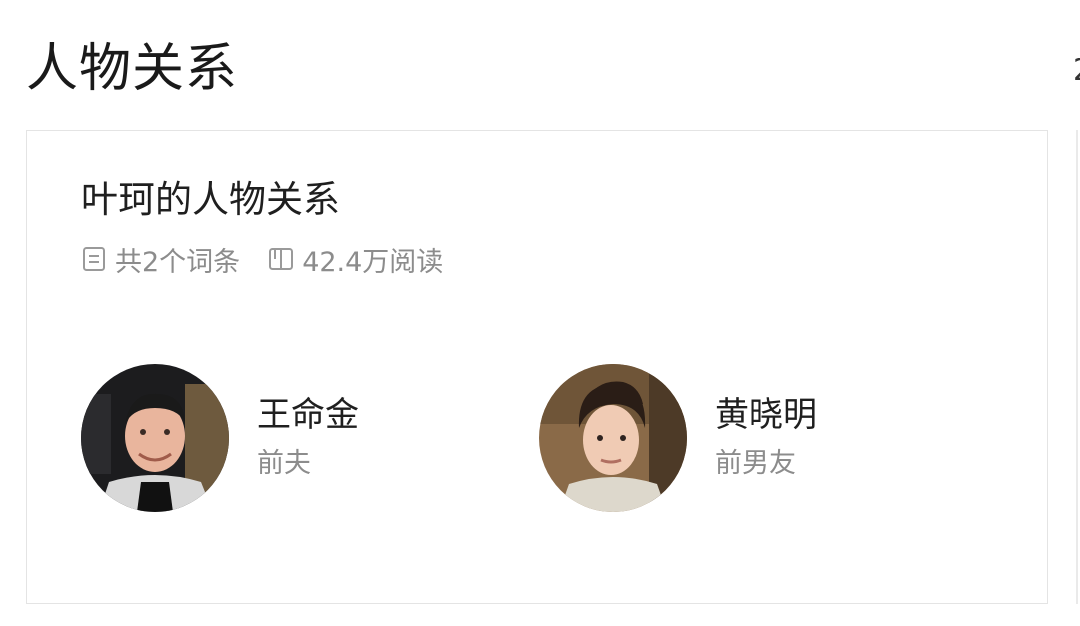  I want to click on entries-count-label: 共2个词条, so click(178, 262).